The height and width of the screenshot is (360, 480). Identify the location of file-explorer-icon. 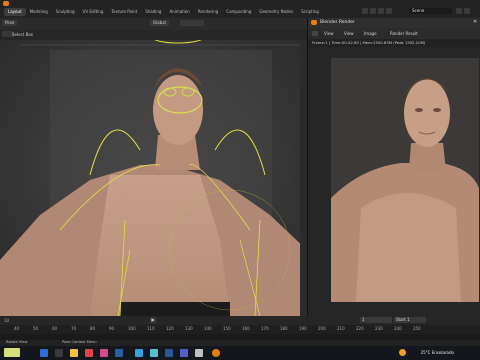
(74, 353).